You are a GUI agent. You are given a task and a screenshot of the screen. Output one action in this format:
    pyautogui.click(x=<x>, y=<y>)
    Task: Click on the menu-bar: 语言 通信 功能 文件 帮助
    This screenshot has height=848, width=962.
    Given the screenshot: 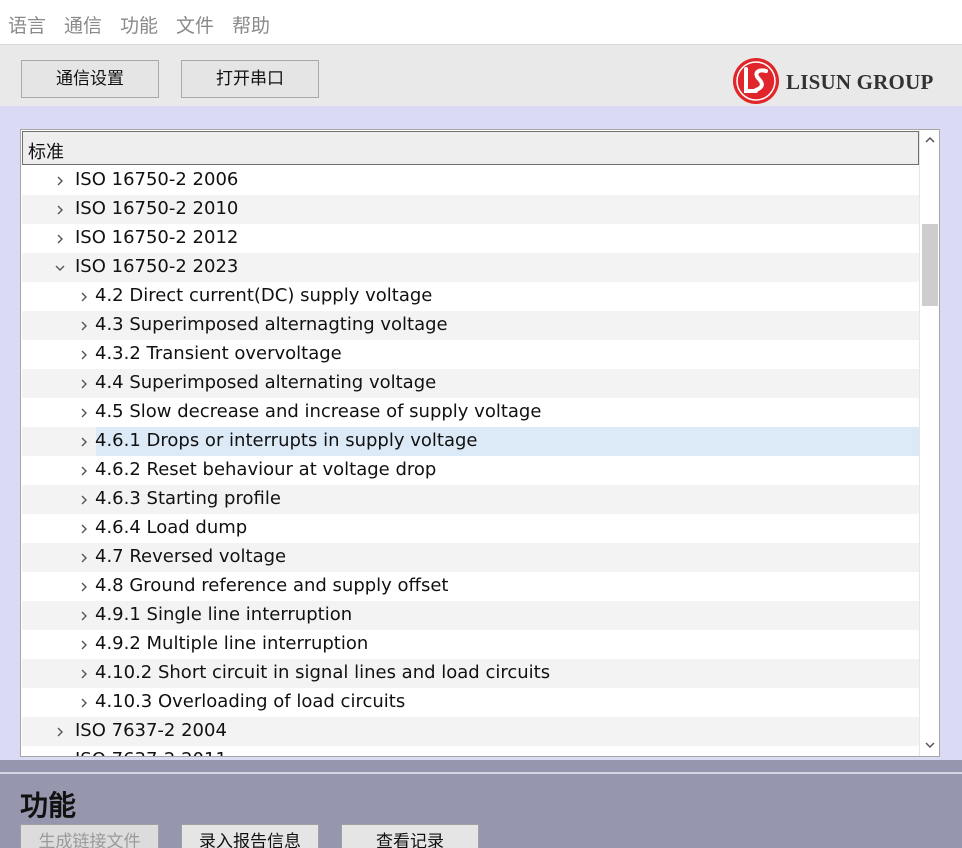 What is the action you would take?
    pyautogui.click(x=481, y=22)
    